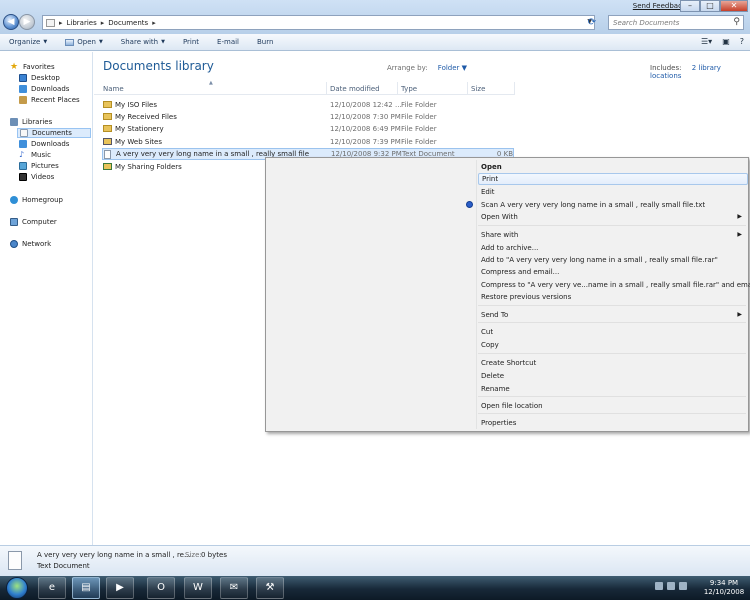 The height and width of the screenshot is (600, 750). What do you see at coordinates (409, 89) in the screenshot?
I see `column-header-type: Type` at bounding box center [409, 89].